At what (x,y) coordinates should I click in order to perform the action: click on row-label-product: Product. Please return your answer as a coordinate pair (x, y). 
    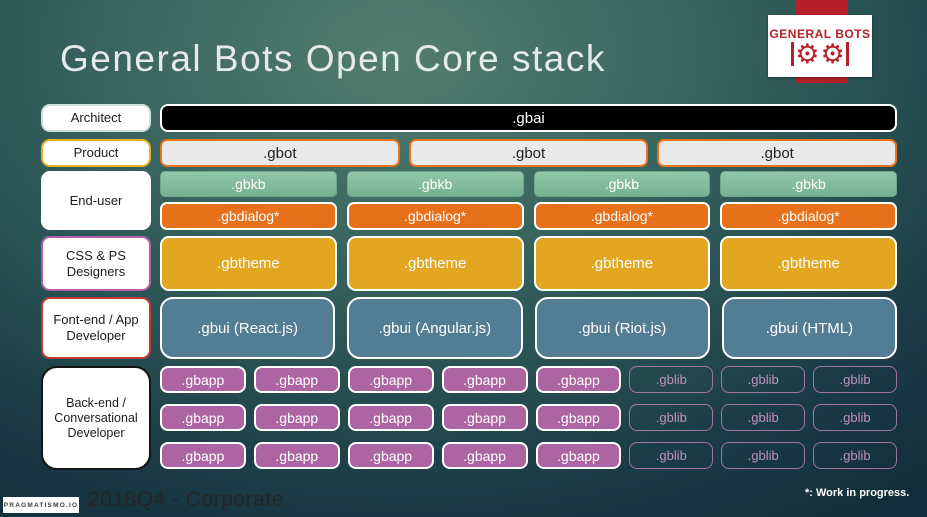
    Looking at the image, I should click on (96, 153).